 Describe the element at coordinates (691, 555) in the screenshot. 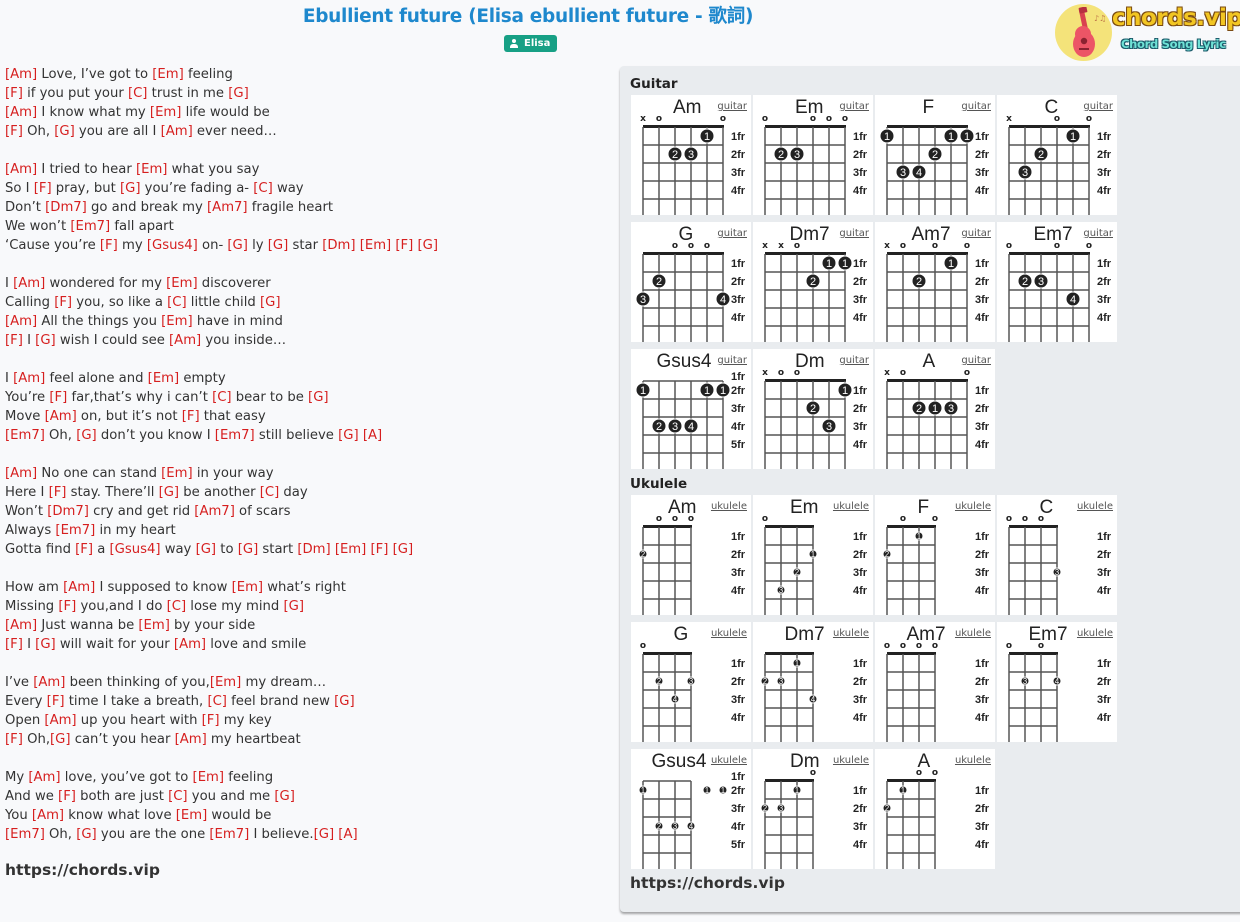

I see `chord-card-am: Am ukulele 1fr 2fr 3fr 4fr o o o 2` at that location.